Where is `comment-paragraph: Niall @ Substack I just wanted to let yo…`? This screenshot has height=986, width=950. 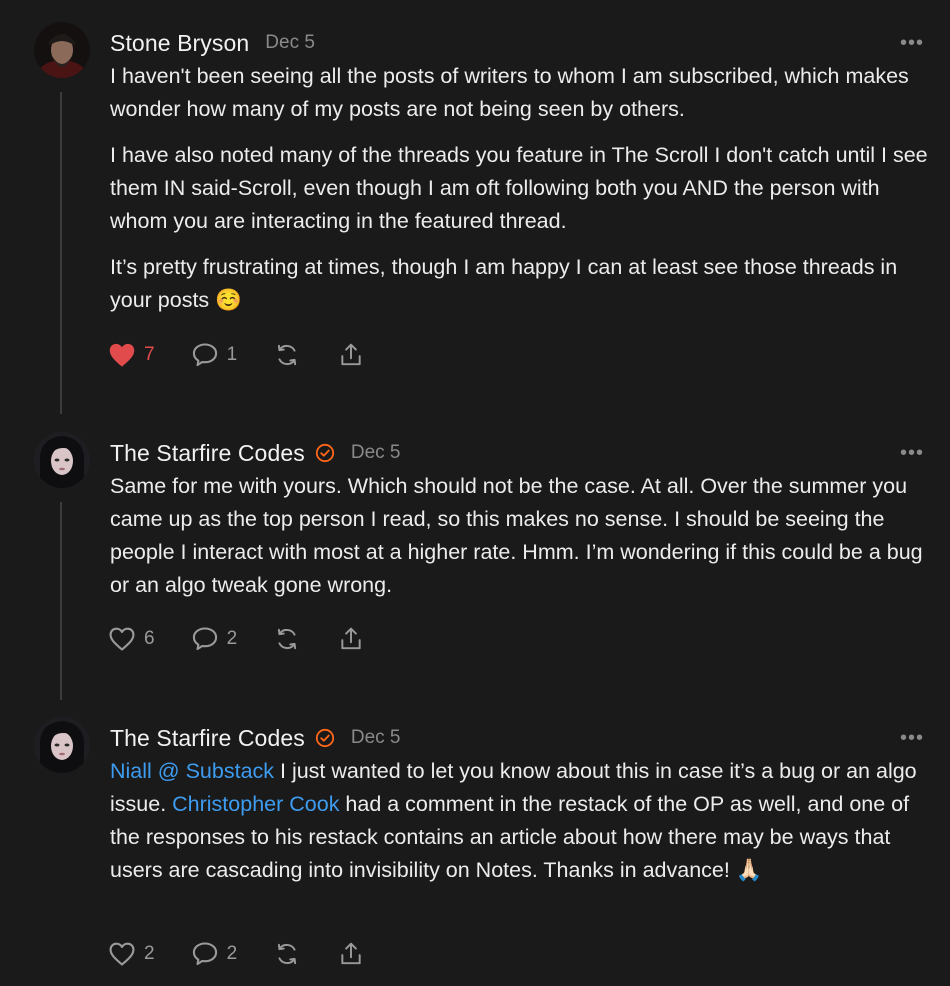 comment-paragraph: Niall @ Substack I just wanted to let yo… is located at coordinates (522, 821).